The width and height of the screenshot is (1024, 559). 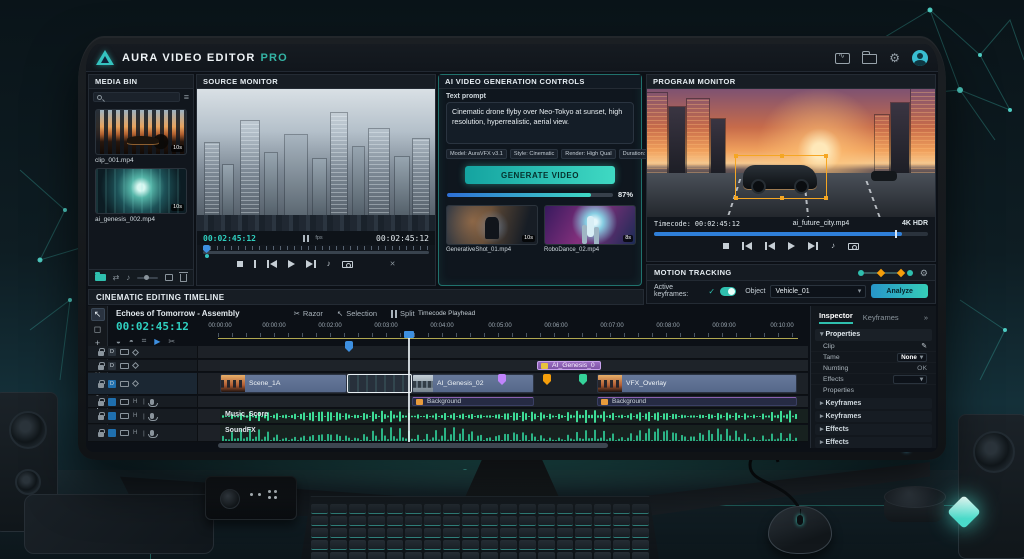 I want to click on tame-dropdown: None ▾, so click(x=912, y=357).